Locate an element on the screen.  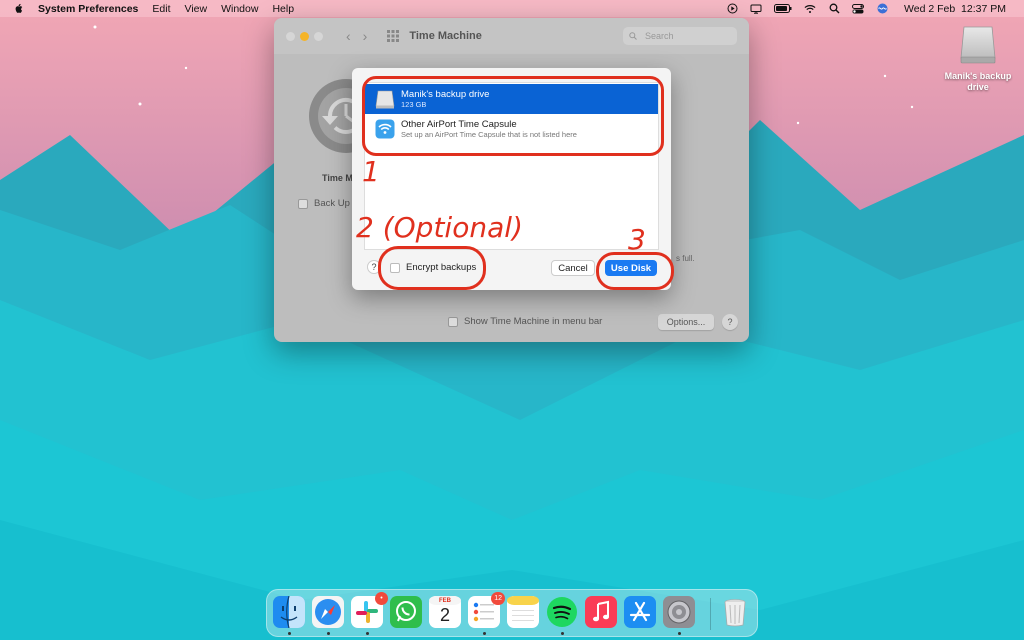
play-circle-icon is located at coordinates (732, 8).